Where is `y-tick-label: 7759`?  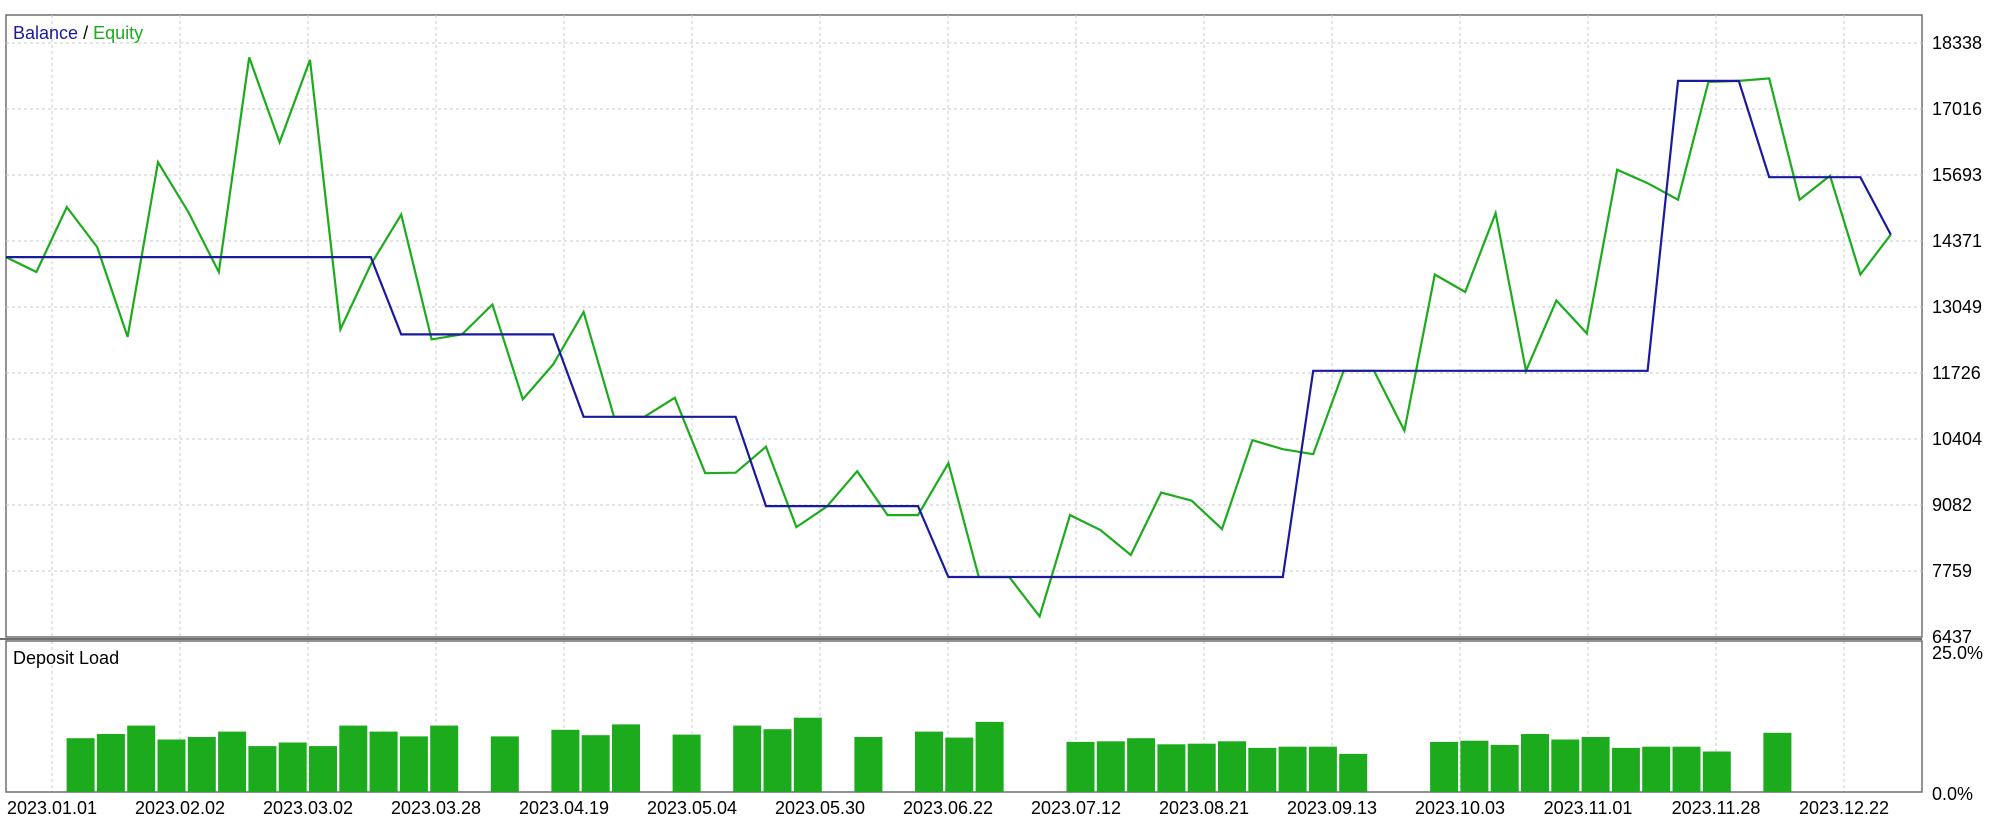 y-tick-label: 7759 is located at coordinates (1952, 571).